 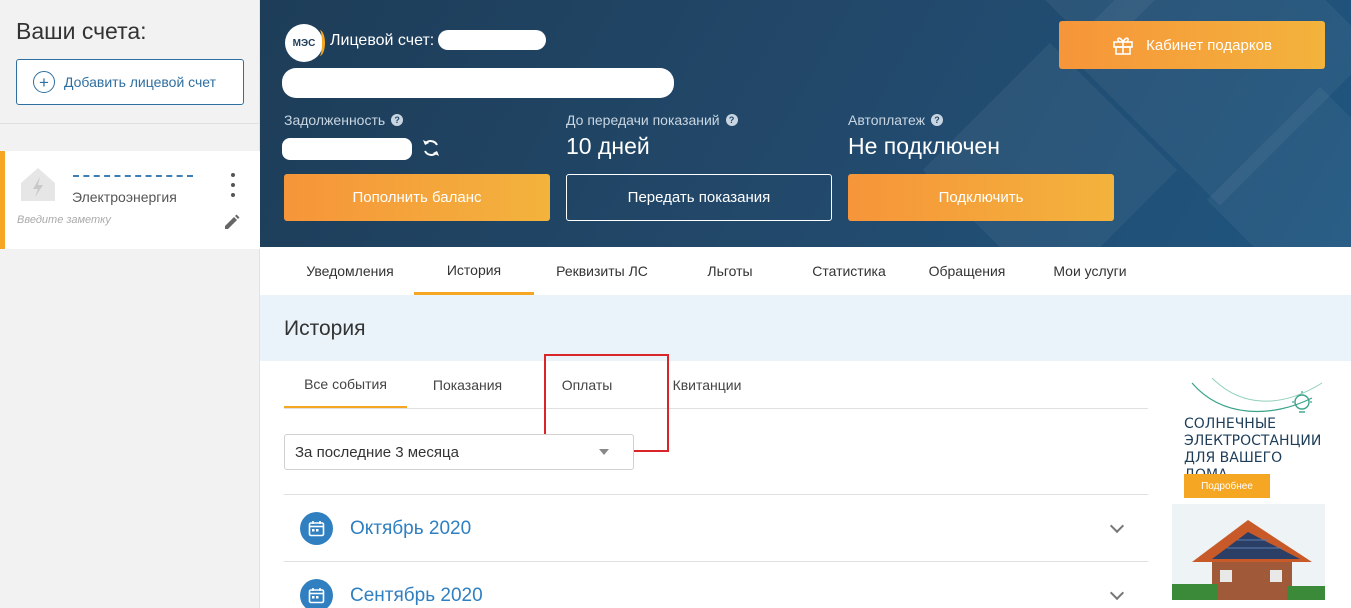 I want to click on autopay-label: Автоплатеж?, so click(x=895, y=120).